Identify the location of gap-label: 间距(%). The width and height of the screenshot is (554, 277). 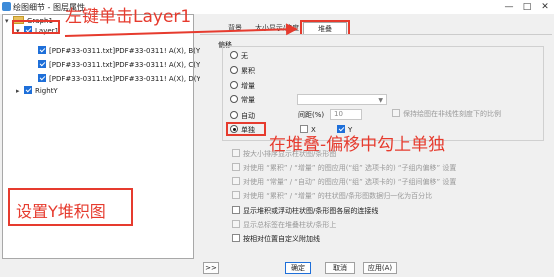
(311, 115).